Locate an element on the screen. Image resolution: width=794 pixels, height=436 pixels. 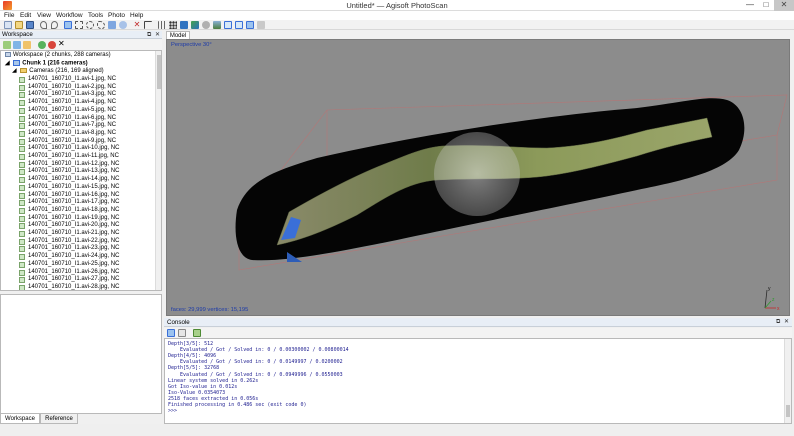
delete-icon: ✕ is located at coordinates (137, 25).